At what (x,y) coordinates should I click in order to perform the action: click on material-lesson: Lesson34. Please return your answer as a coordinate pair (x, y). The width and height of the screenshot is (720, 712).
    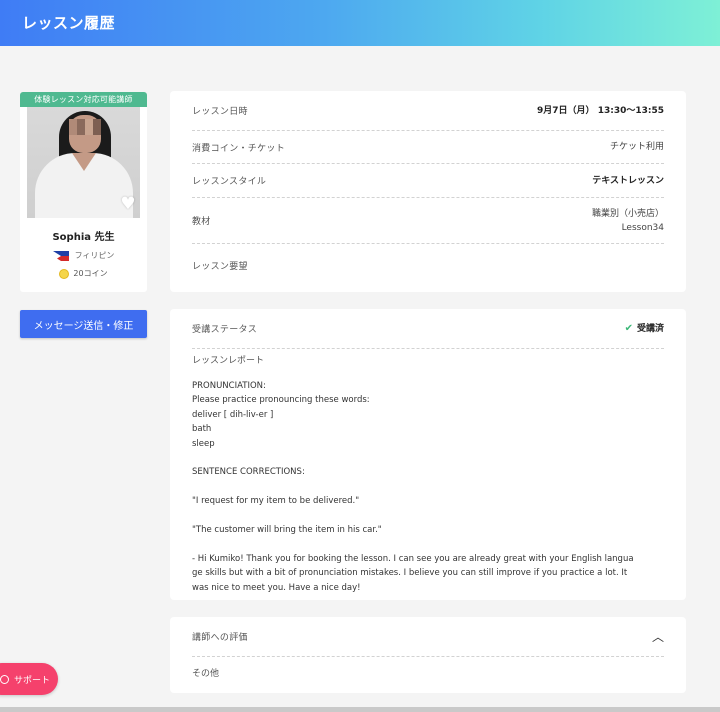
    Looking at the image, I should click on (642, 227).